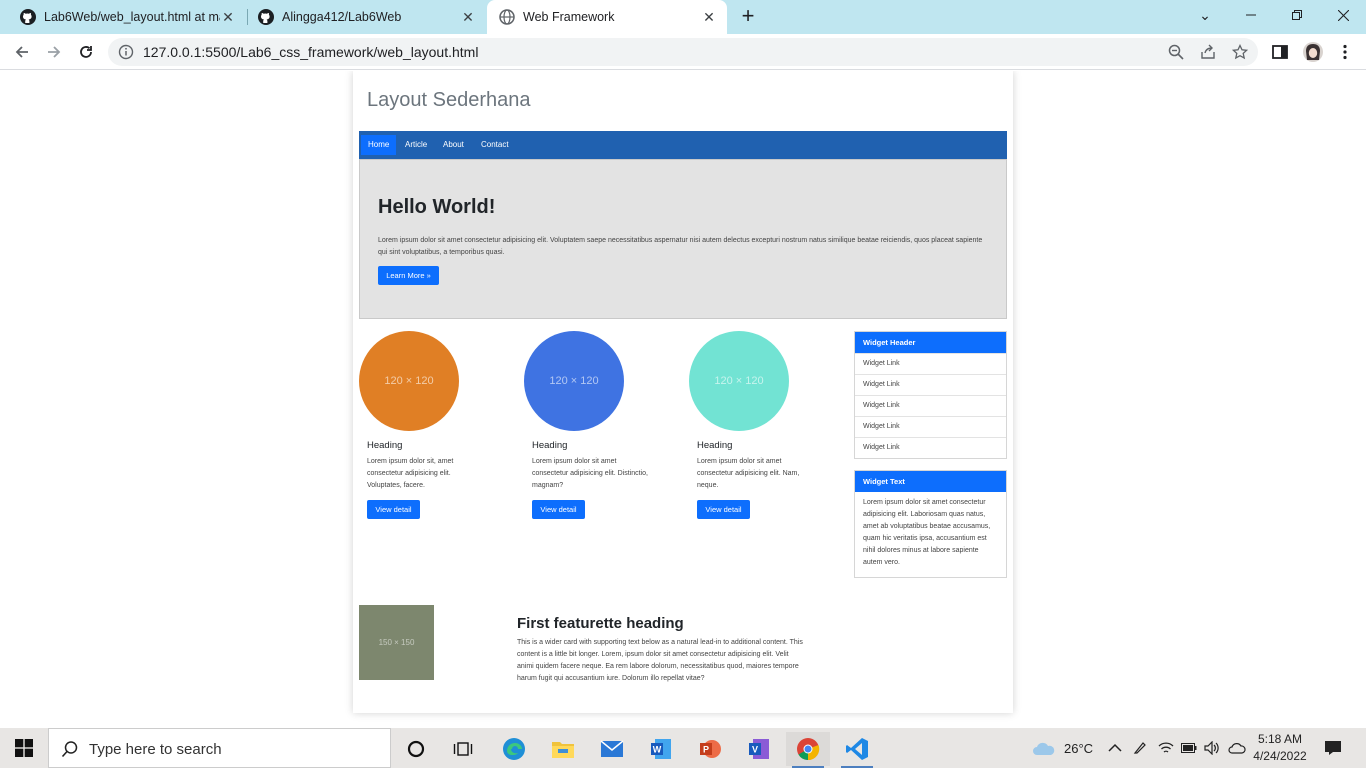 This screenshot has width=1366, height=768. What do you see at coordinates (449, 100) in the screenshot?
I see `site-title: Layout Sederhana` at bounding box center [449, 100].